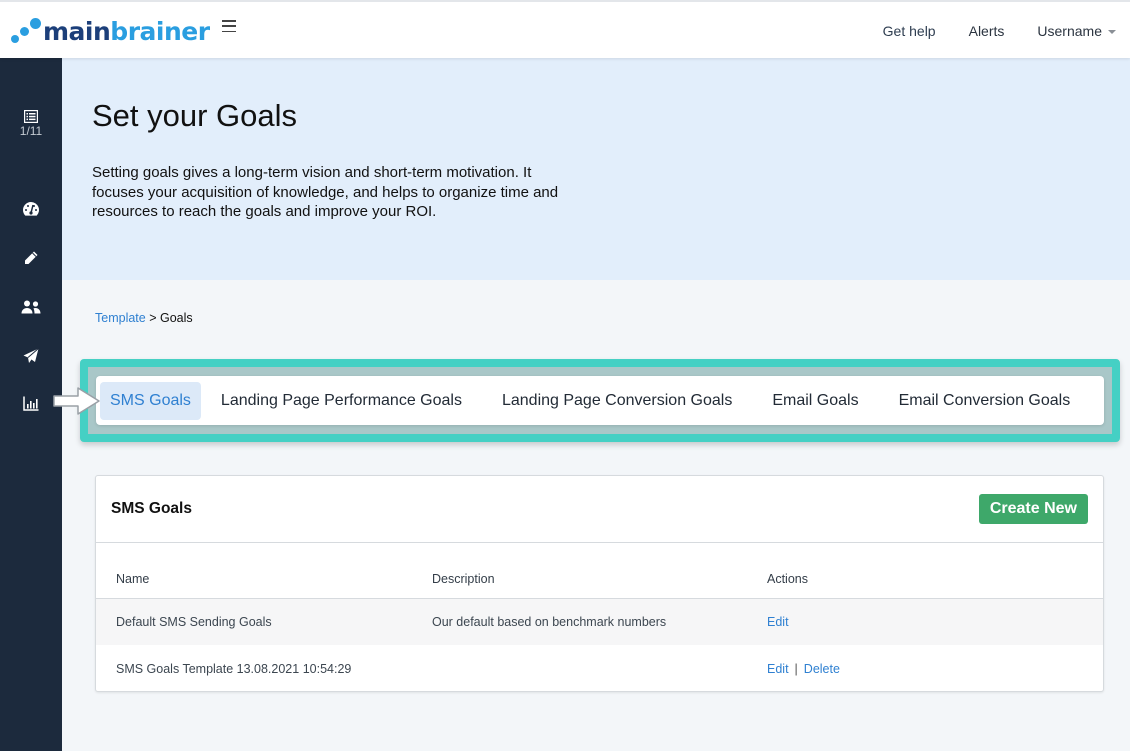  Describe the element at coordinates (31, 131) in the screenshot. I see `step-counter: 1/11` at that location.